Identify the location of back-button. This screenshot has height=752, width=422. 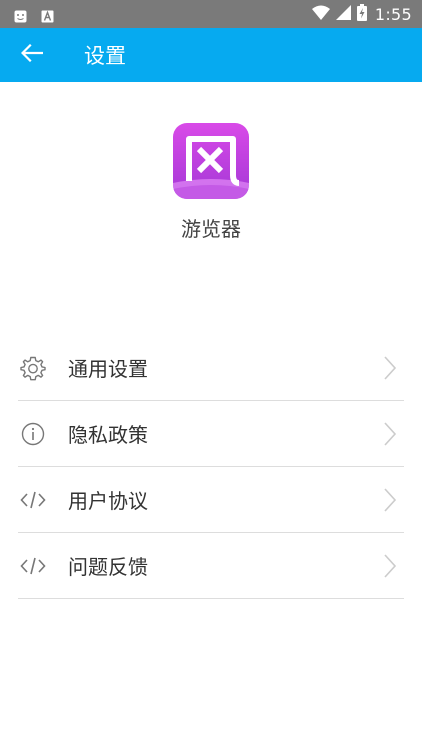
(32, 55).